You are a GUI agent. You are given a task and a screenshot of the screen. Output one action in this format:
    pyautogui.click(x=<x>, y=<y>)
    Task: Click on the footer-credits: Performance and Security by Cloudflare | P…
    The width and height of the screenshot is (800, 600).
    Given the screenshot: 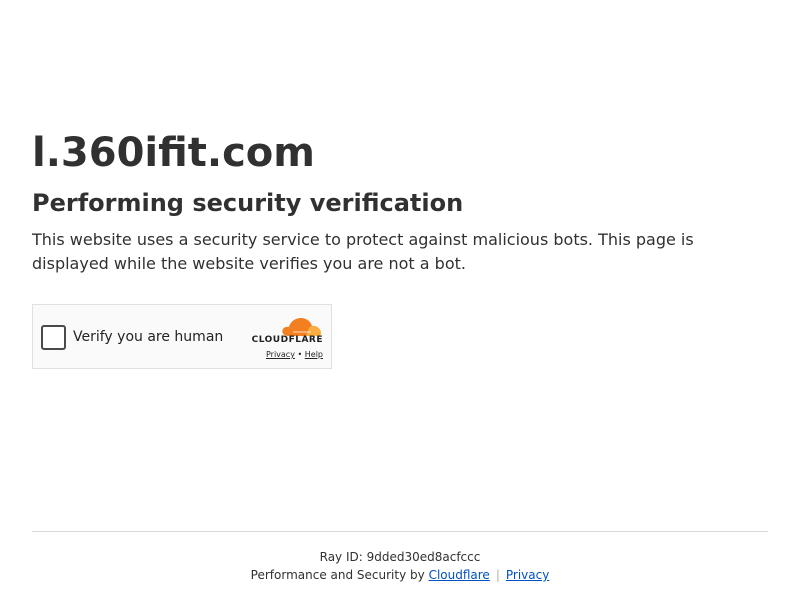 What is the action you would take?
    pyautogui.click(x=400, y=575)
    